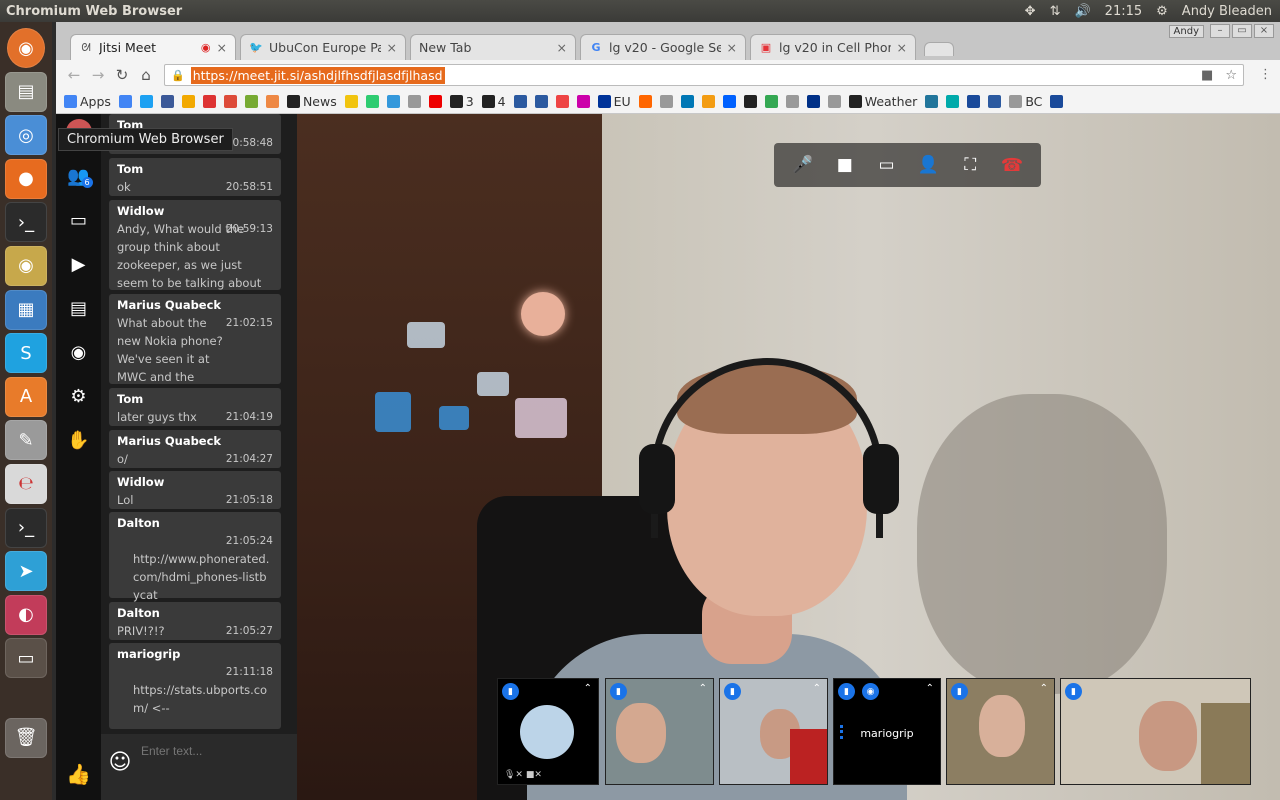 Image resolution: width=1280 pixels, height=800 pixels. I want to click on screen-share-icon: ▭, so click(887, 165).